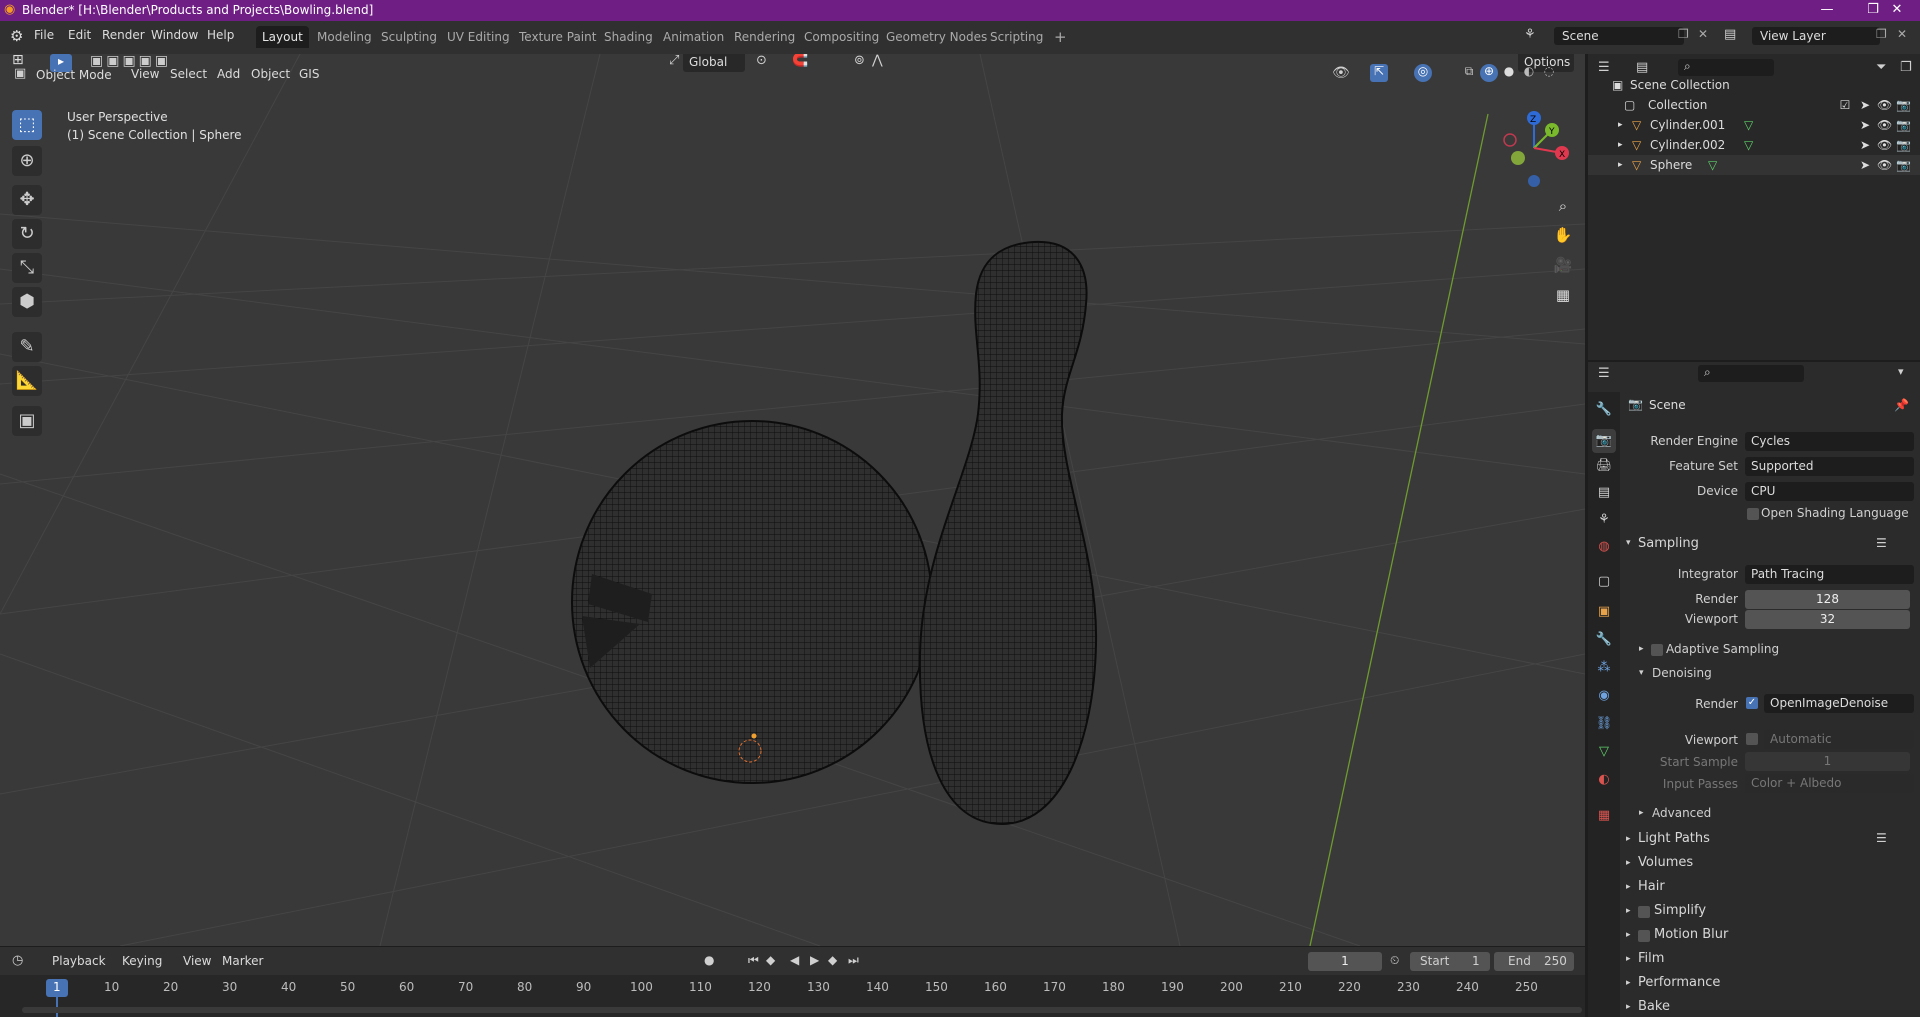  Describe the element at coordinates (1016, 37) in the screenshot. I see `tab-scripting: Scripting` at that location.